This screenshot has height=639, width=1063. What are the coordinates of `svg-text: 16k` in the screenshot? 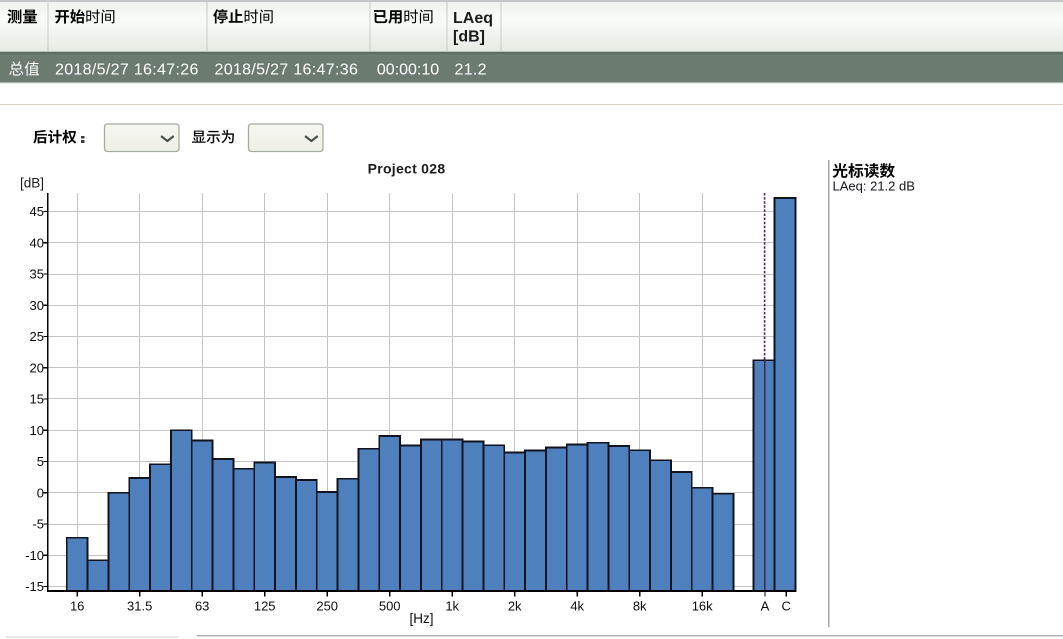 It's located at (702, 606).